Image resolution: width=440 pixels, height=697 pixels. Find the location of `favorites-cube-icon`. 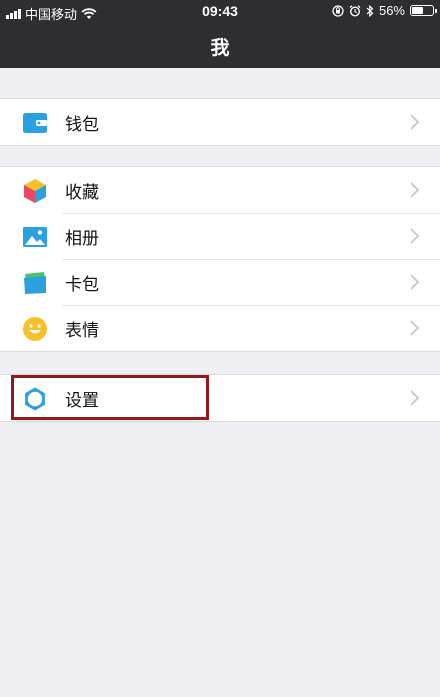

favorites-cube-icon is located at coordinates (35, 191).